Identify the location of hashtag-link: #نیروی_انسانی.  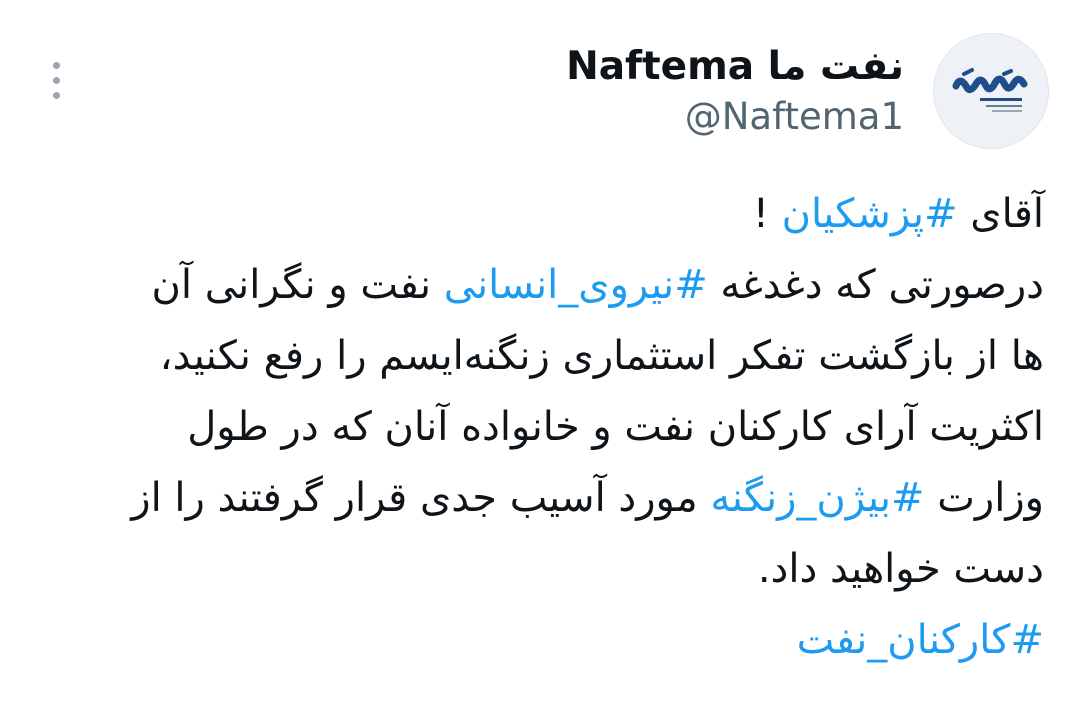
(576, 285).